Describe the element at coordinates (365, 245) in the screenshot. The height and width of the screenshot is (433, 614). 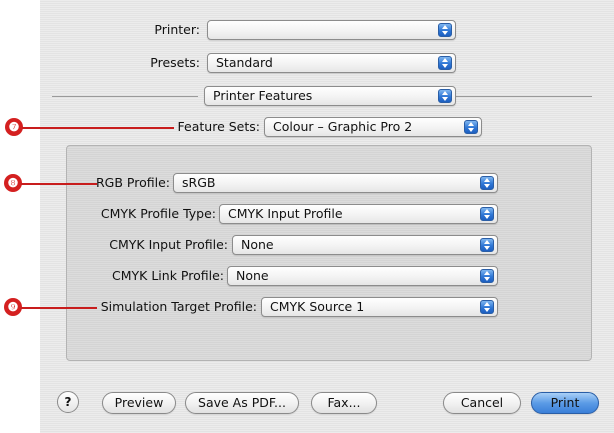
I see `cmyk-input-profile-popup: None` at that location.